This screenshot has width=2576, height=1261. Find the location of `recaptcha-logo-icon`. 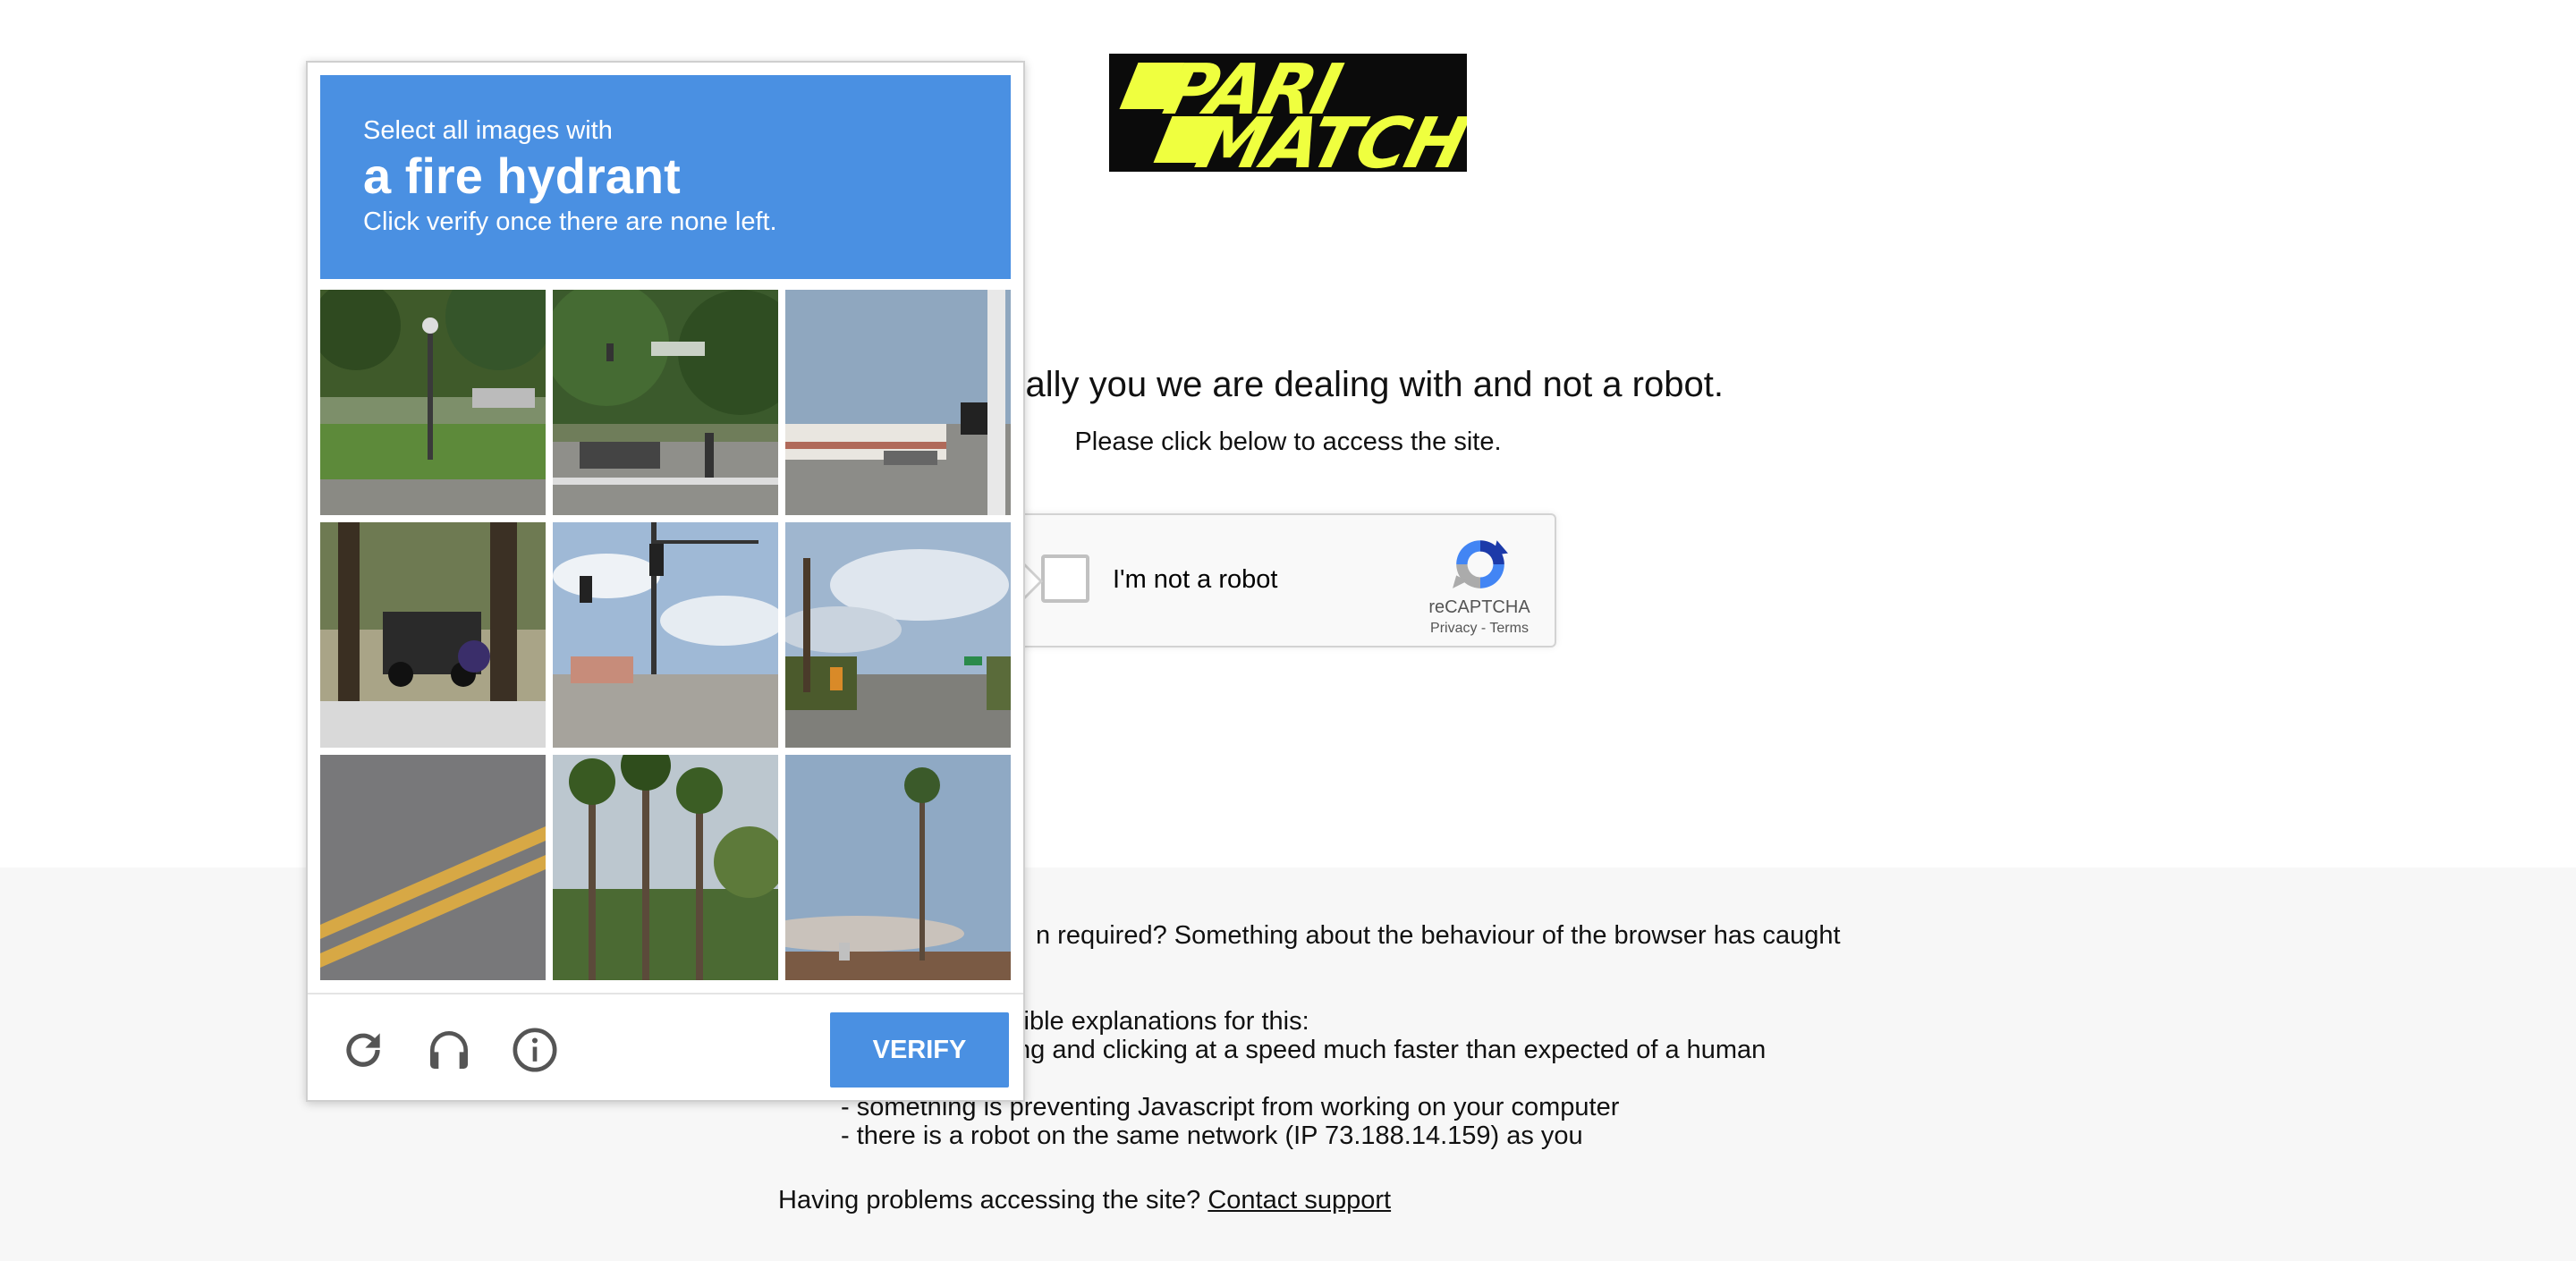

recaptcha-logo-icon is located at coordinates (1480, 564).